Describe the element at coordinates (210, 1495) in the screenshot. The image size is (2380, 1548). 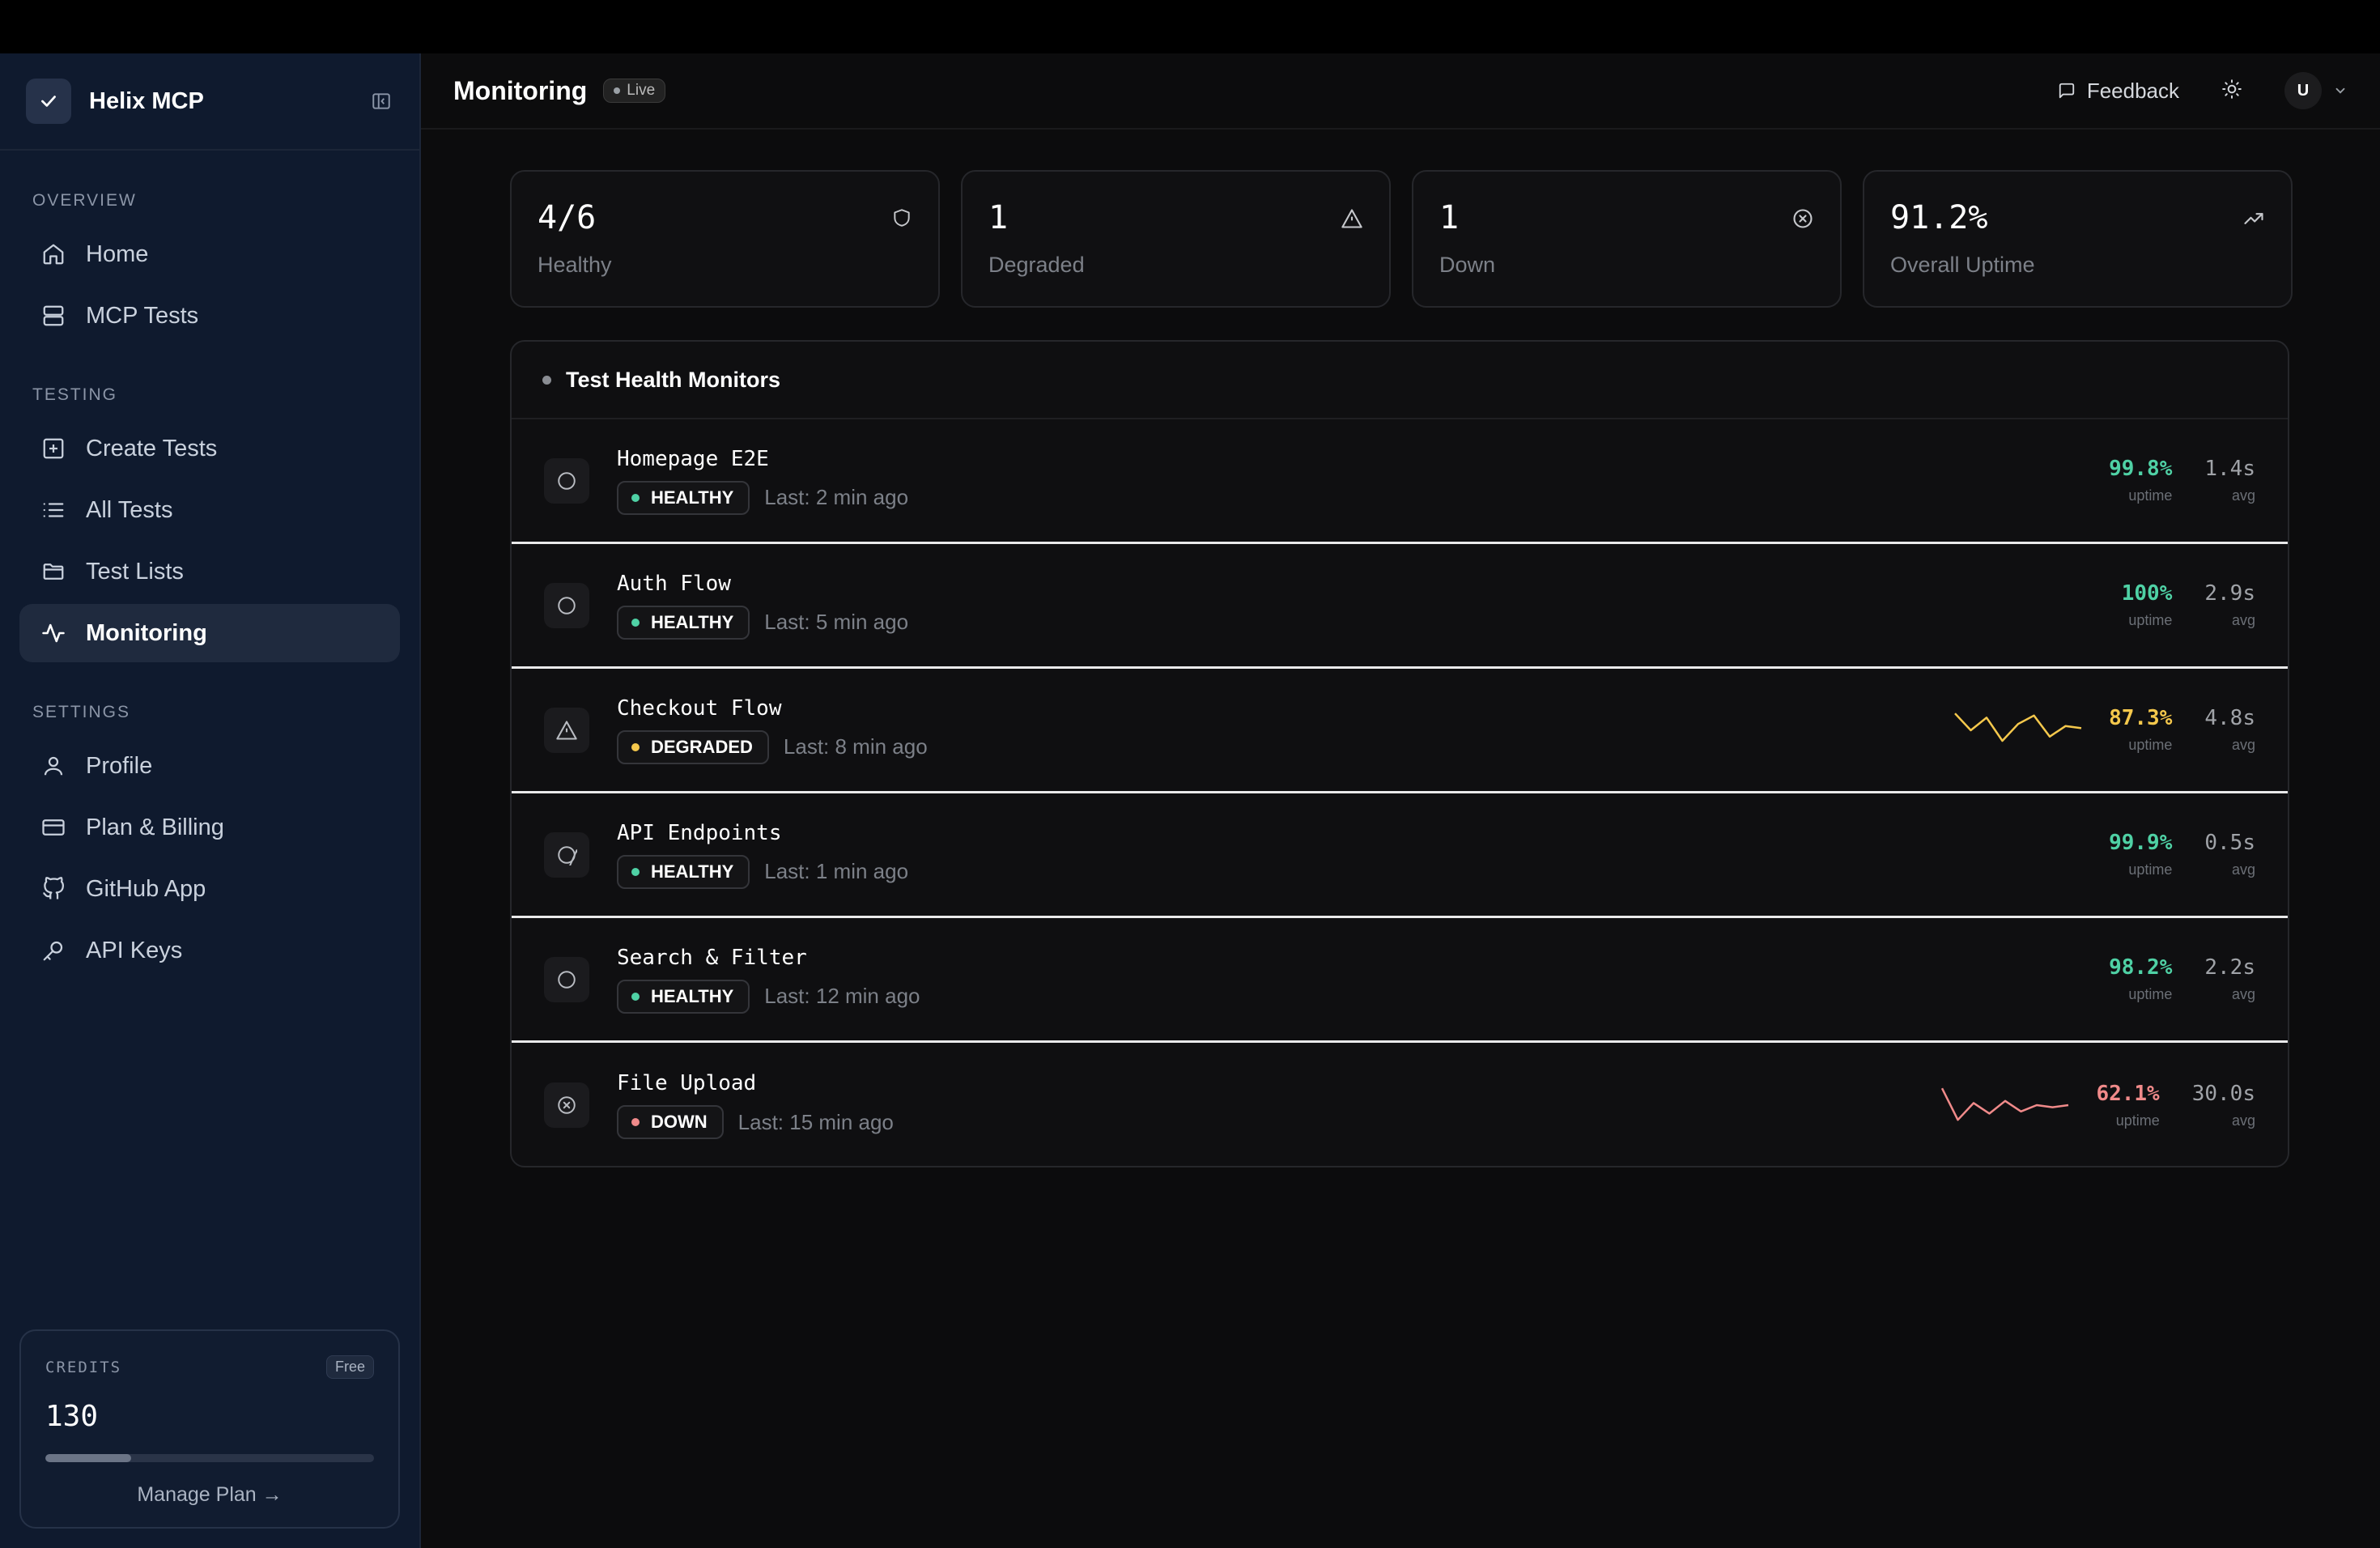
I see `manage-plan-link: Manage Plan →` at that location.